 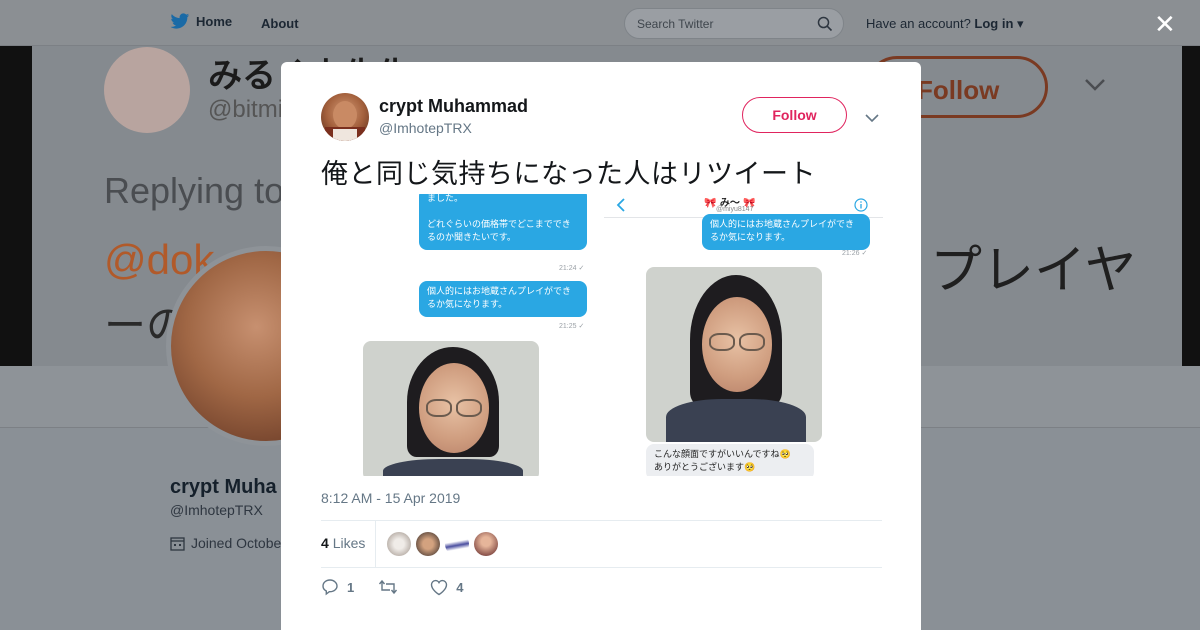 I want to click on profile-joined: Joined Octobe, so click(x=225, y=543).